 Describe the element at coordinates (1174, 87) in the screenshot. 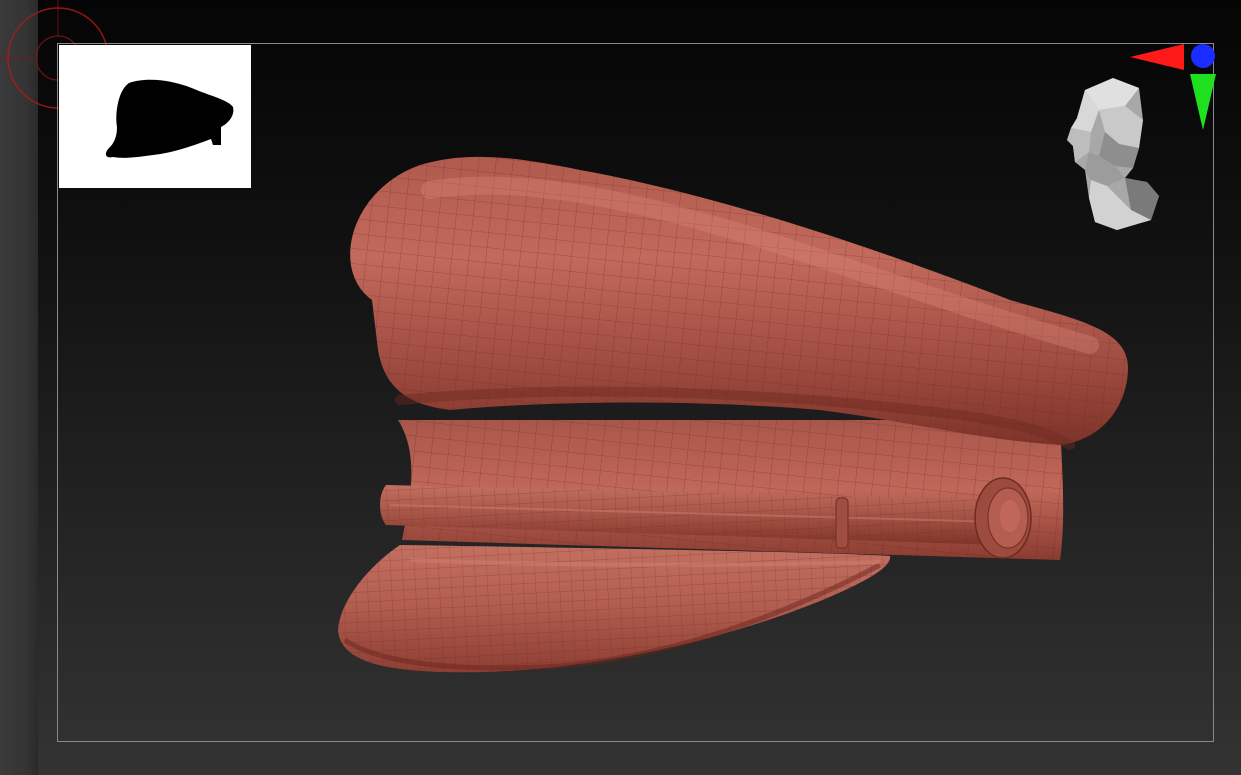

I see `axis-gizmo` at that location.